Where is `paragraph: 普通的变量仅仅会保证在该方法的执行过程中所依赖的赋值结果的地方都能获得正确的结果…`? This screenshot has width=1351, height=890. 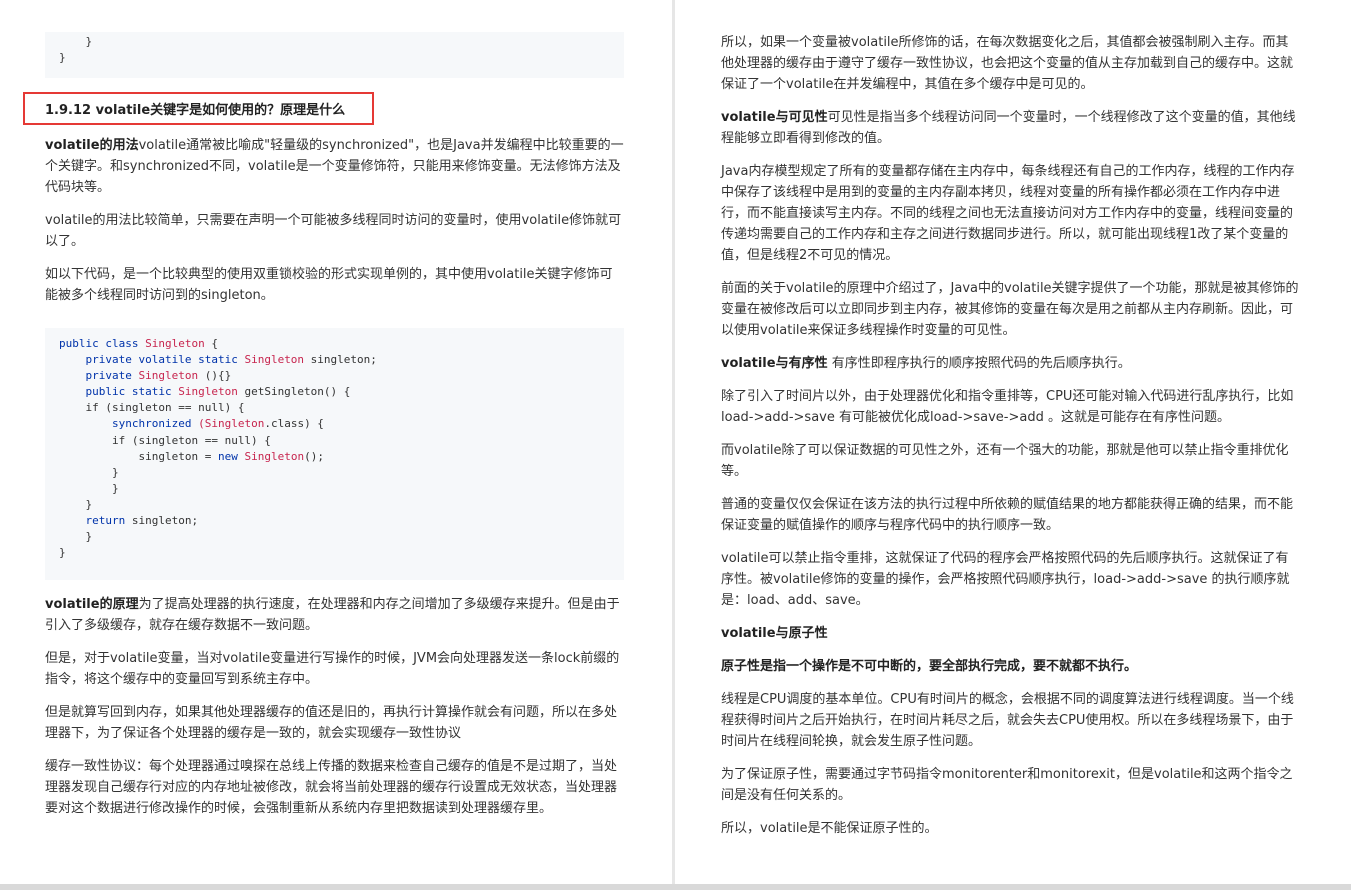 paragraph: 普通的变量仅仅会保证在该方法的执行过程中所依赖的赋值结果的地方都能获得正确的结果… is located at coordinates (1007, 515).